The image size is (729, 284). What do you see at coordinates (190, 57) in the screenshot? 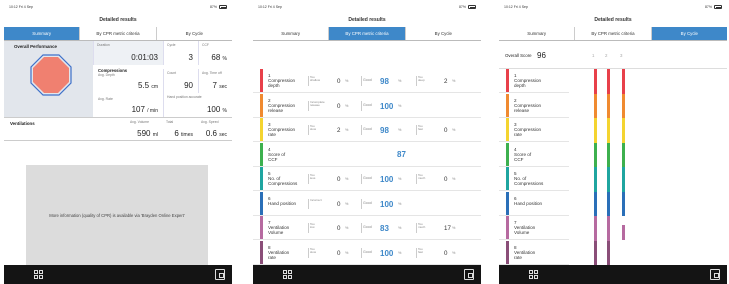
I see `cycle-value: 3` at bounding box center [190, 57].